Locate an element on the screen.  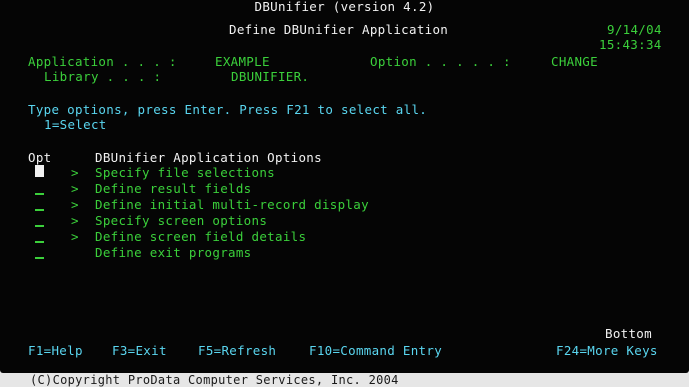
window-title: DBUnifier (version 4.2) is located at coordinates (344, 7).